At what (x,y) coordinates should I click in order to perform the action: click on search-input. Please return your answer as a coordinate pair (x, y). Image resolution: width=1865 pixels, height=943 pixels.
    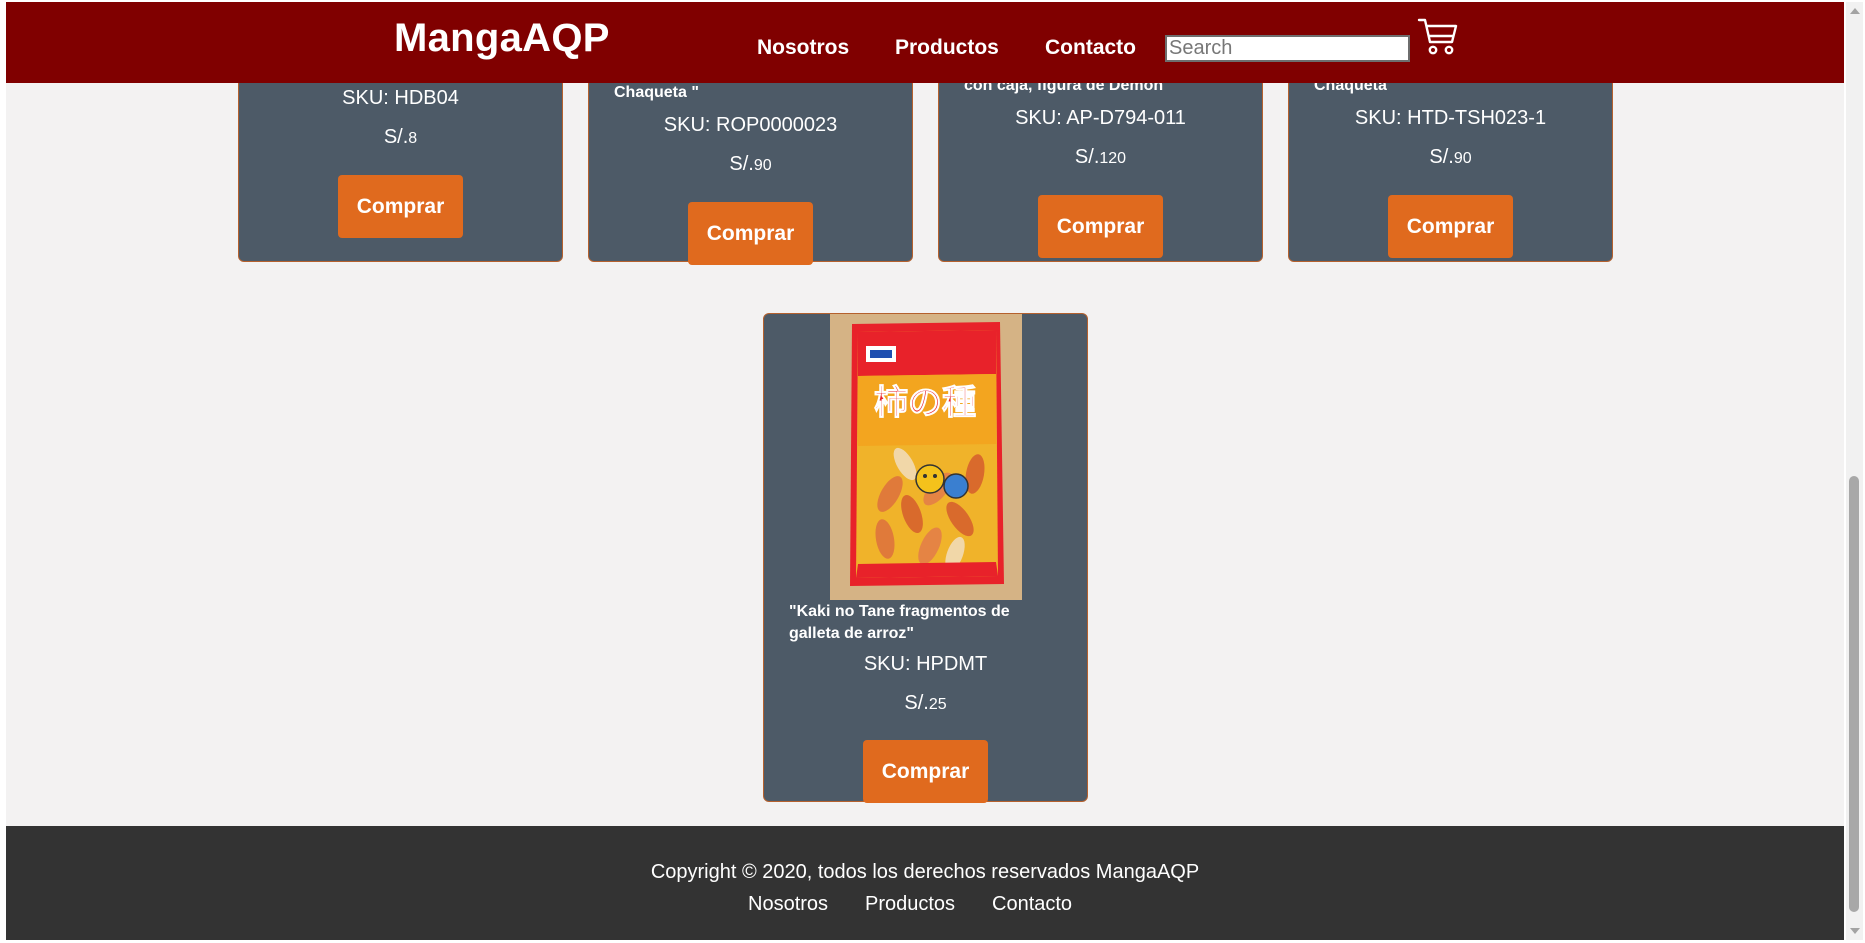
    Looking at the image, I should click on (1287, 48).